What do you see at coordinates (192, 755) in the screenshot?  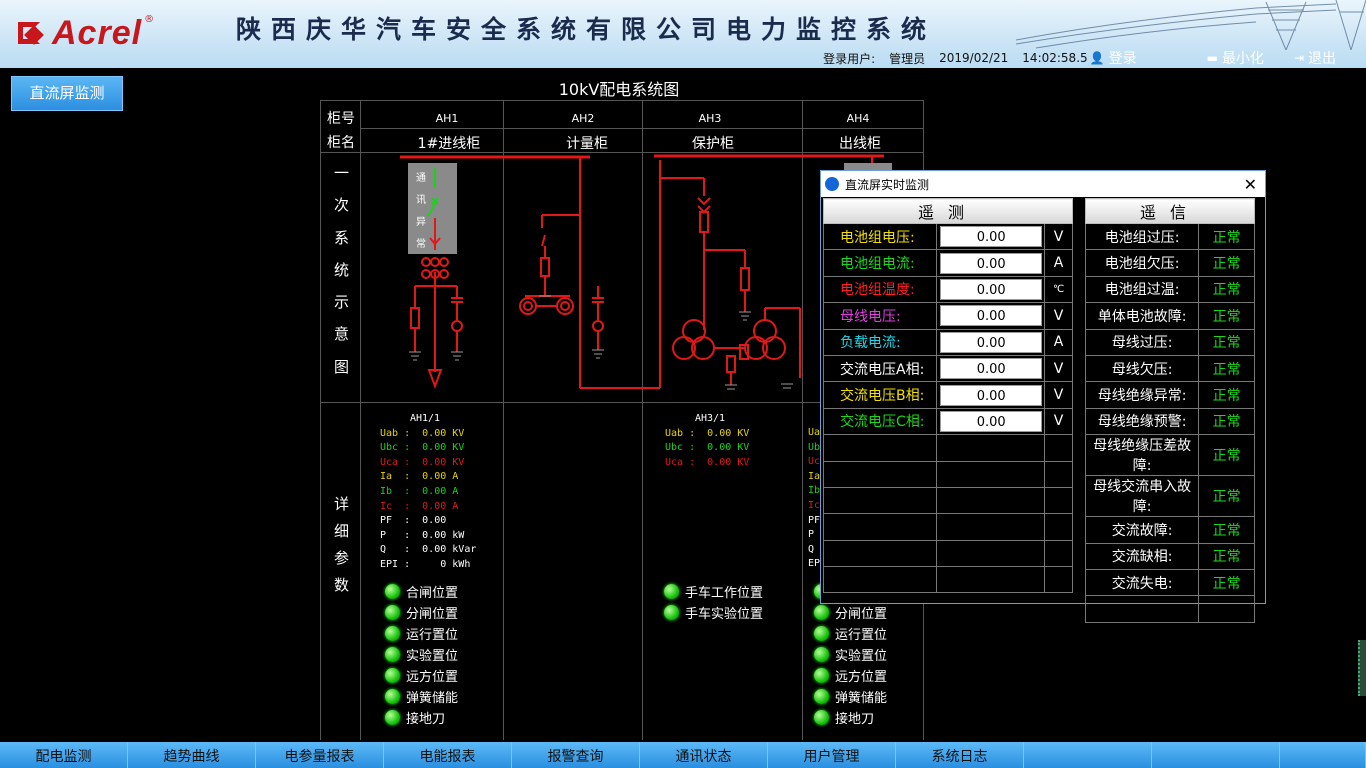 I see `nav-item: 趋势曲线` at bounding box center [192, 755].